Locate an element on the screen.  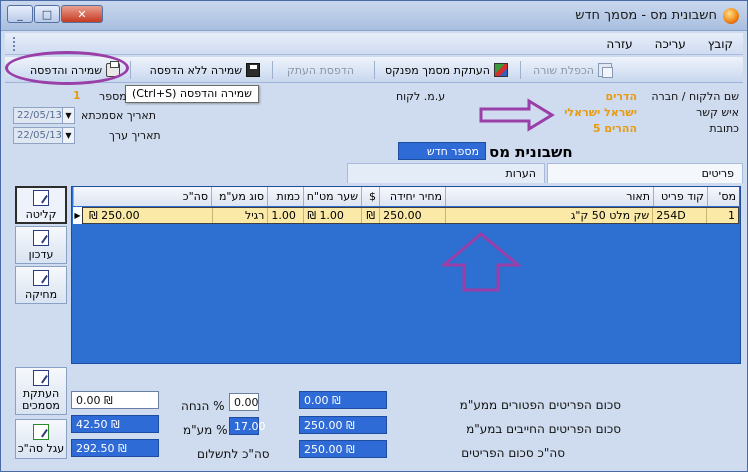
floppy-icon is located at coordinates (253, 70).